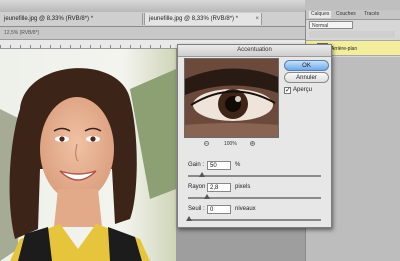 The height and width of the screenshot is (261, 400). I want to click on radius-unit: pixels, so click(243, 187).